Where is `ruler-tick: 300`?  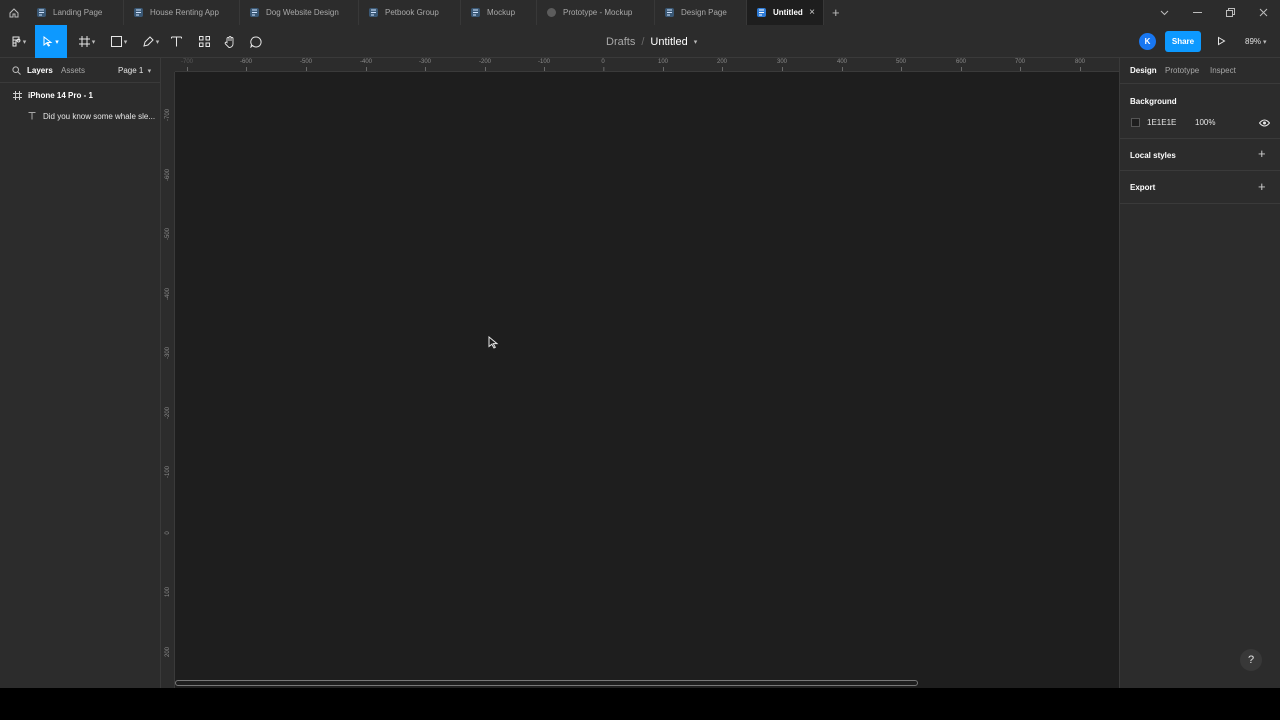
ruler-tick: 300 is located at coordinates (782, 65).